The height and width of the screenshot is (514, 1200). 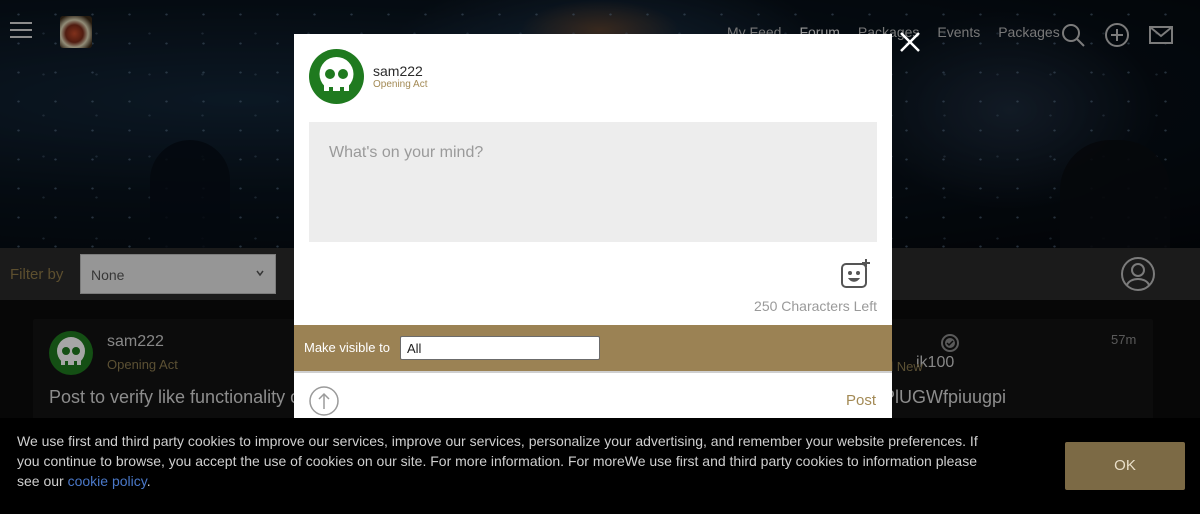 What do you see at coordinates (500, 348) in the screenshot?
I see `visibility-select: All` at bounding box center [500, 348].